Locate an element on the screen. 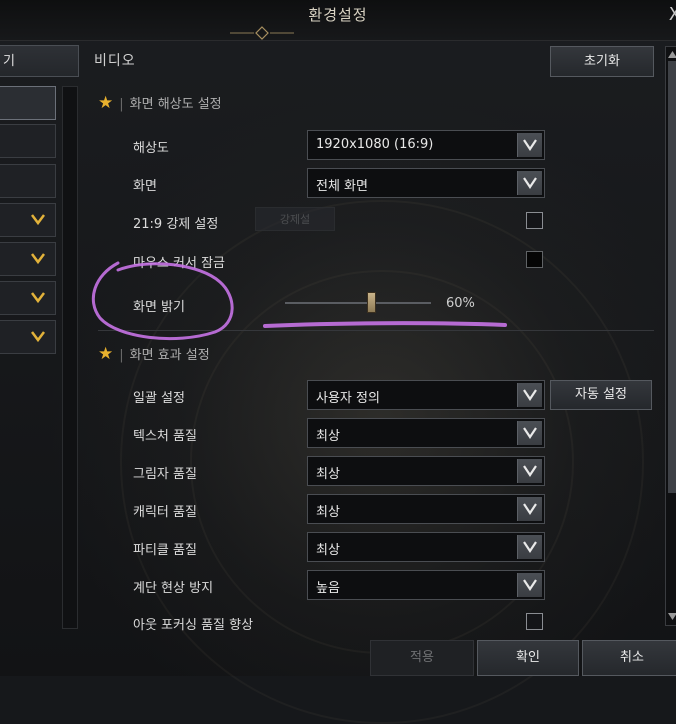 The height and width of the screenshot is (724, 676). resolution-group-title: ★ | 화면 해상도 설정 is located at coordinates (160, 103).